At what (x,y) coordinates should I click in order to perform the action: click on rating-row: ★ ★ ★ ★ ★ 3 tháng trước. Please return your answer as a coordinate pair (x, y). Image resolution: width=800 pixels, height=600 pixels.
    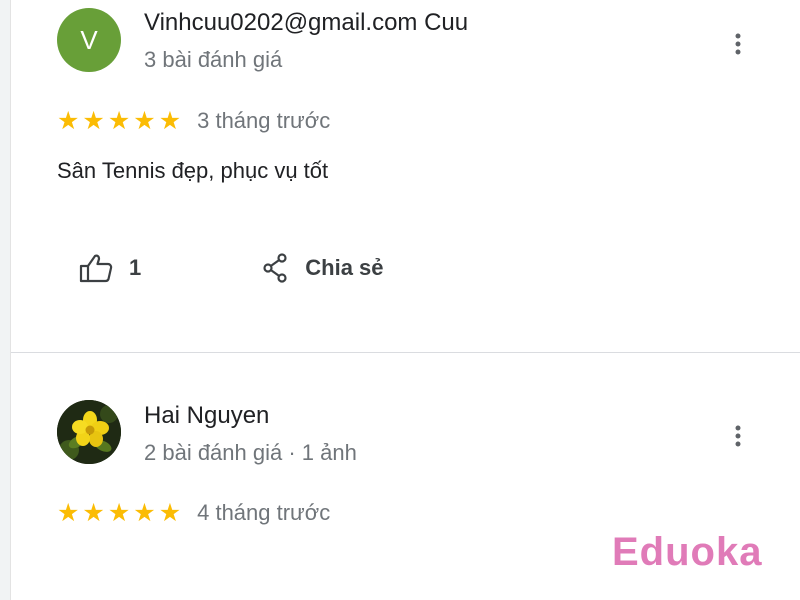
    Looking at the image, I should click on (193, 121).